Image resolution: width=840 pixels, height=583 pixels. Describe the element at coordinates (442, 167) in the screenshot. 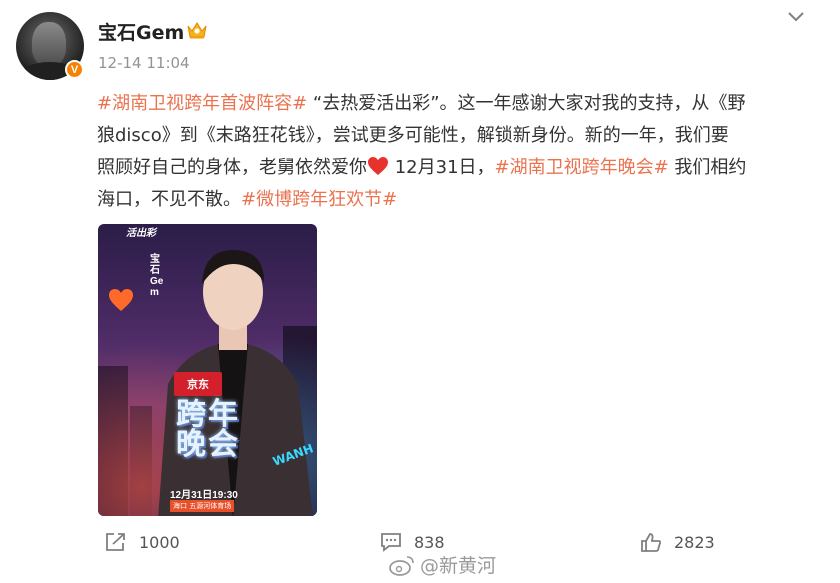

I see `content-text: 12月31日，` at that location.